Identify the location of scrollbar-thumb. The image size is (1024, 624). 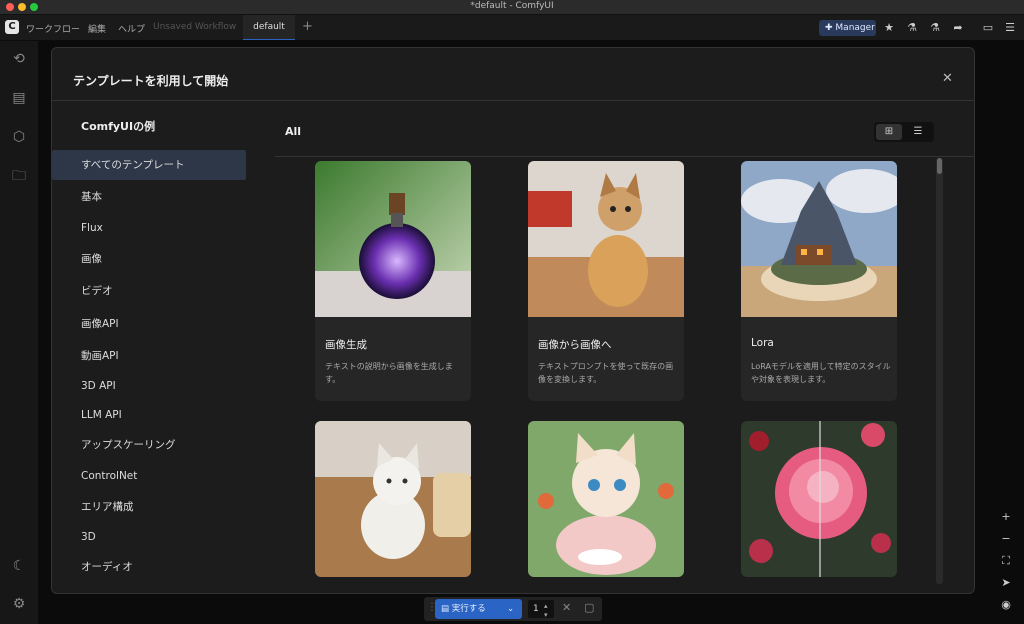
(939, 166).